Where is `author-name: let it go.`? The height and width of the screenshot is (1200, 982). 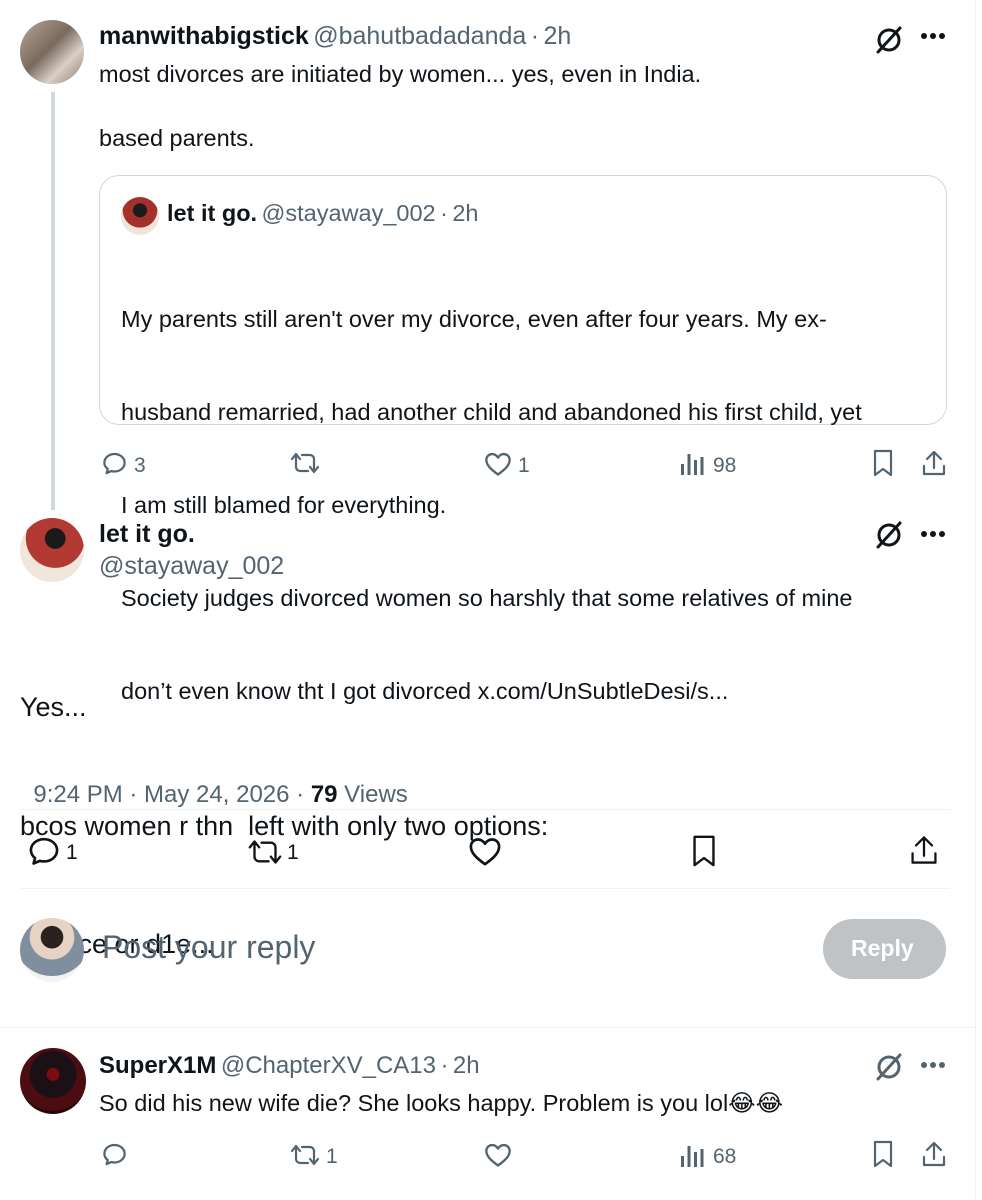
author-name: let it go. is located at coordinates (147, 534).